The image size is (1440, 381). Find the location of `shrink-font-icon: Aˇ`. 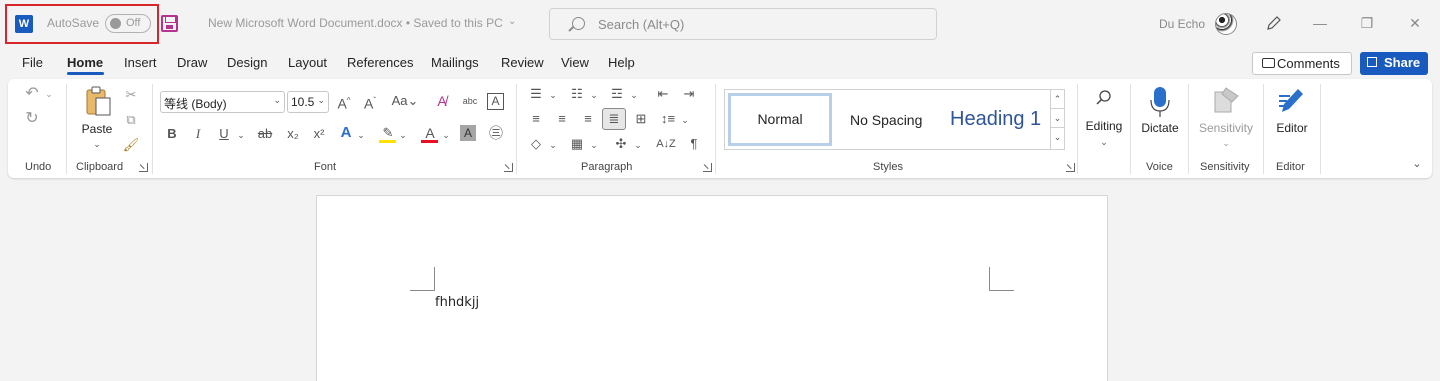

shrink-font-icon: Aˇ is located at coordinates (370, 102).